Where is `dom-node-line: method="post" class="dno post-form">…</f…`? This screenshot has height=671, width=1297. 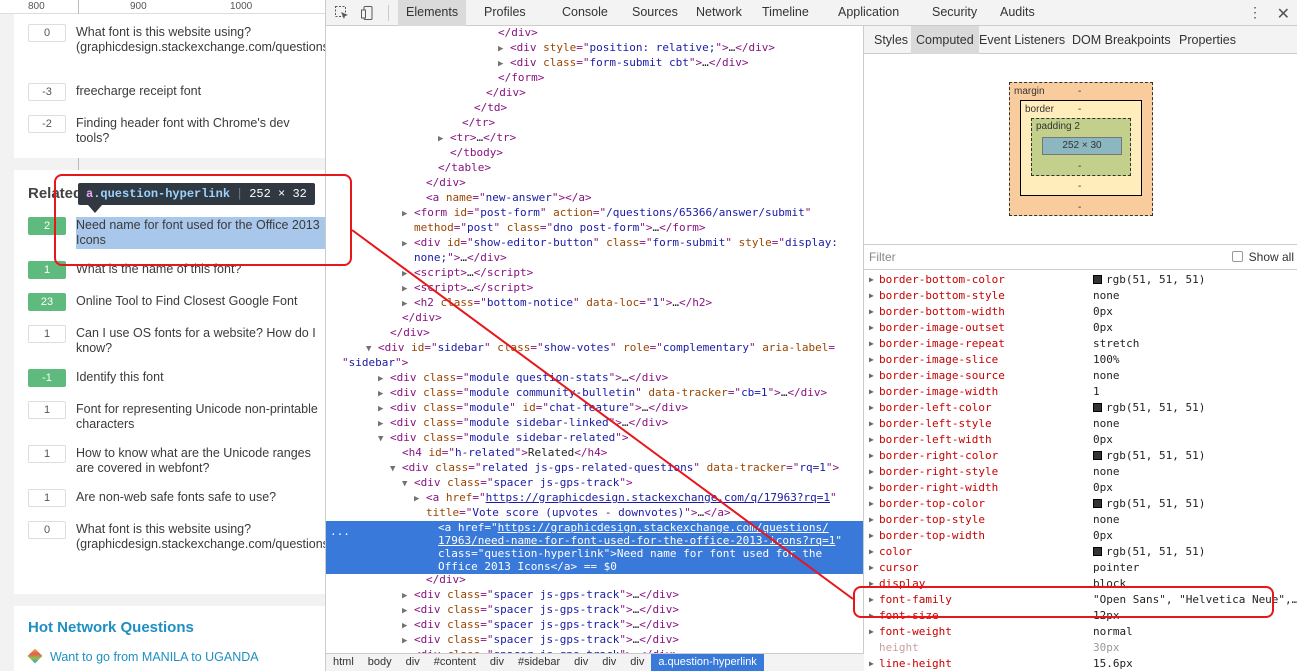
dom-node-line: method="post" class="dno post-form">…</f… is located at coordinates (594, 228).